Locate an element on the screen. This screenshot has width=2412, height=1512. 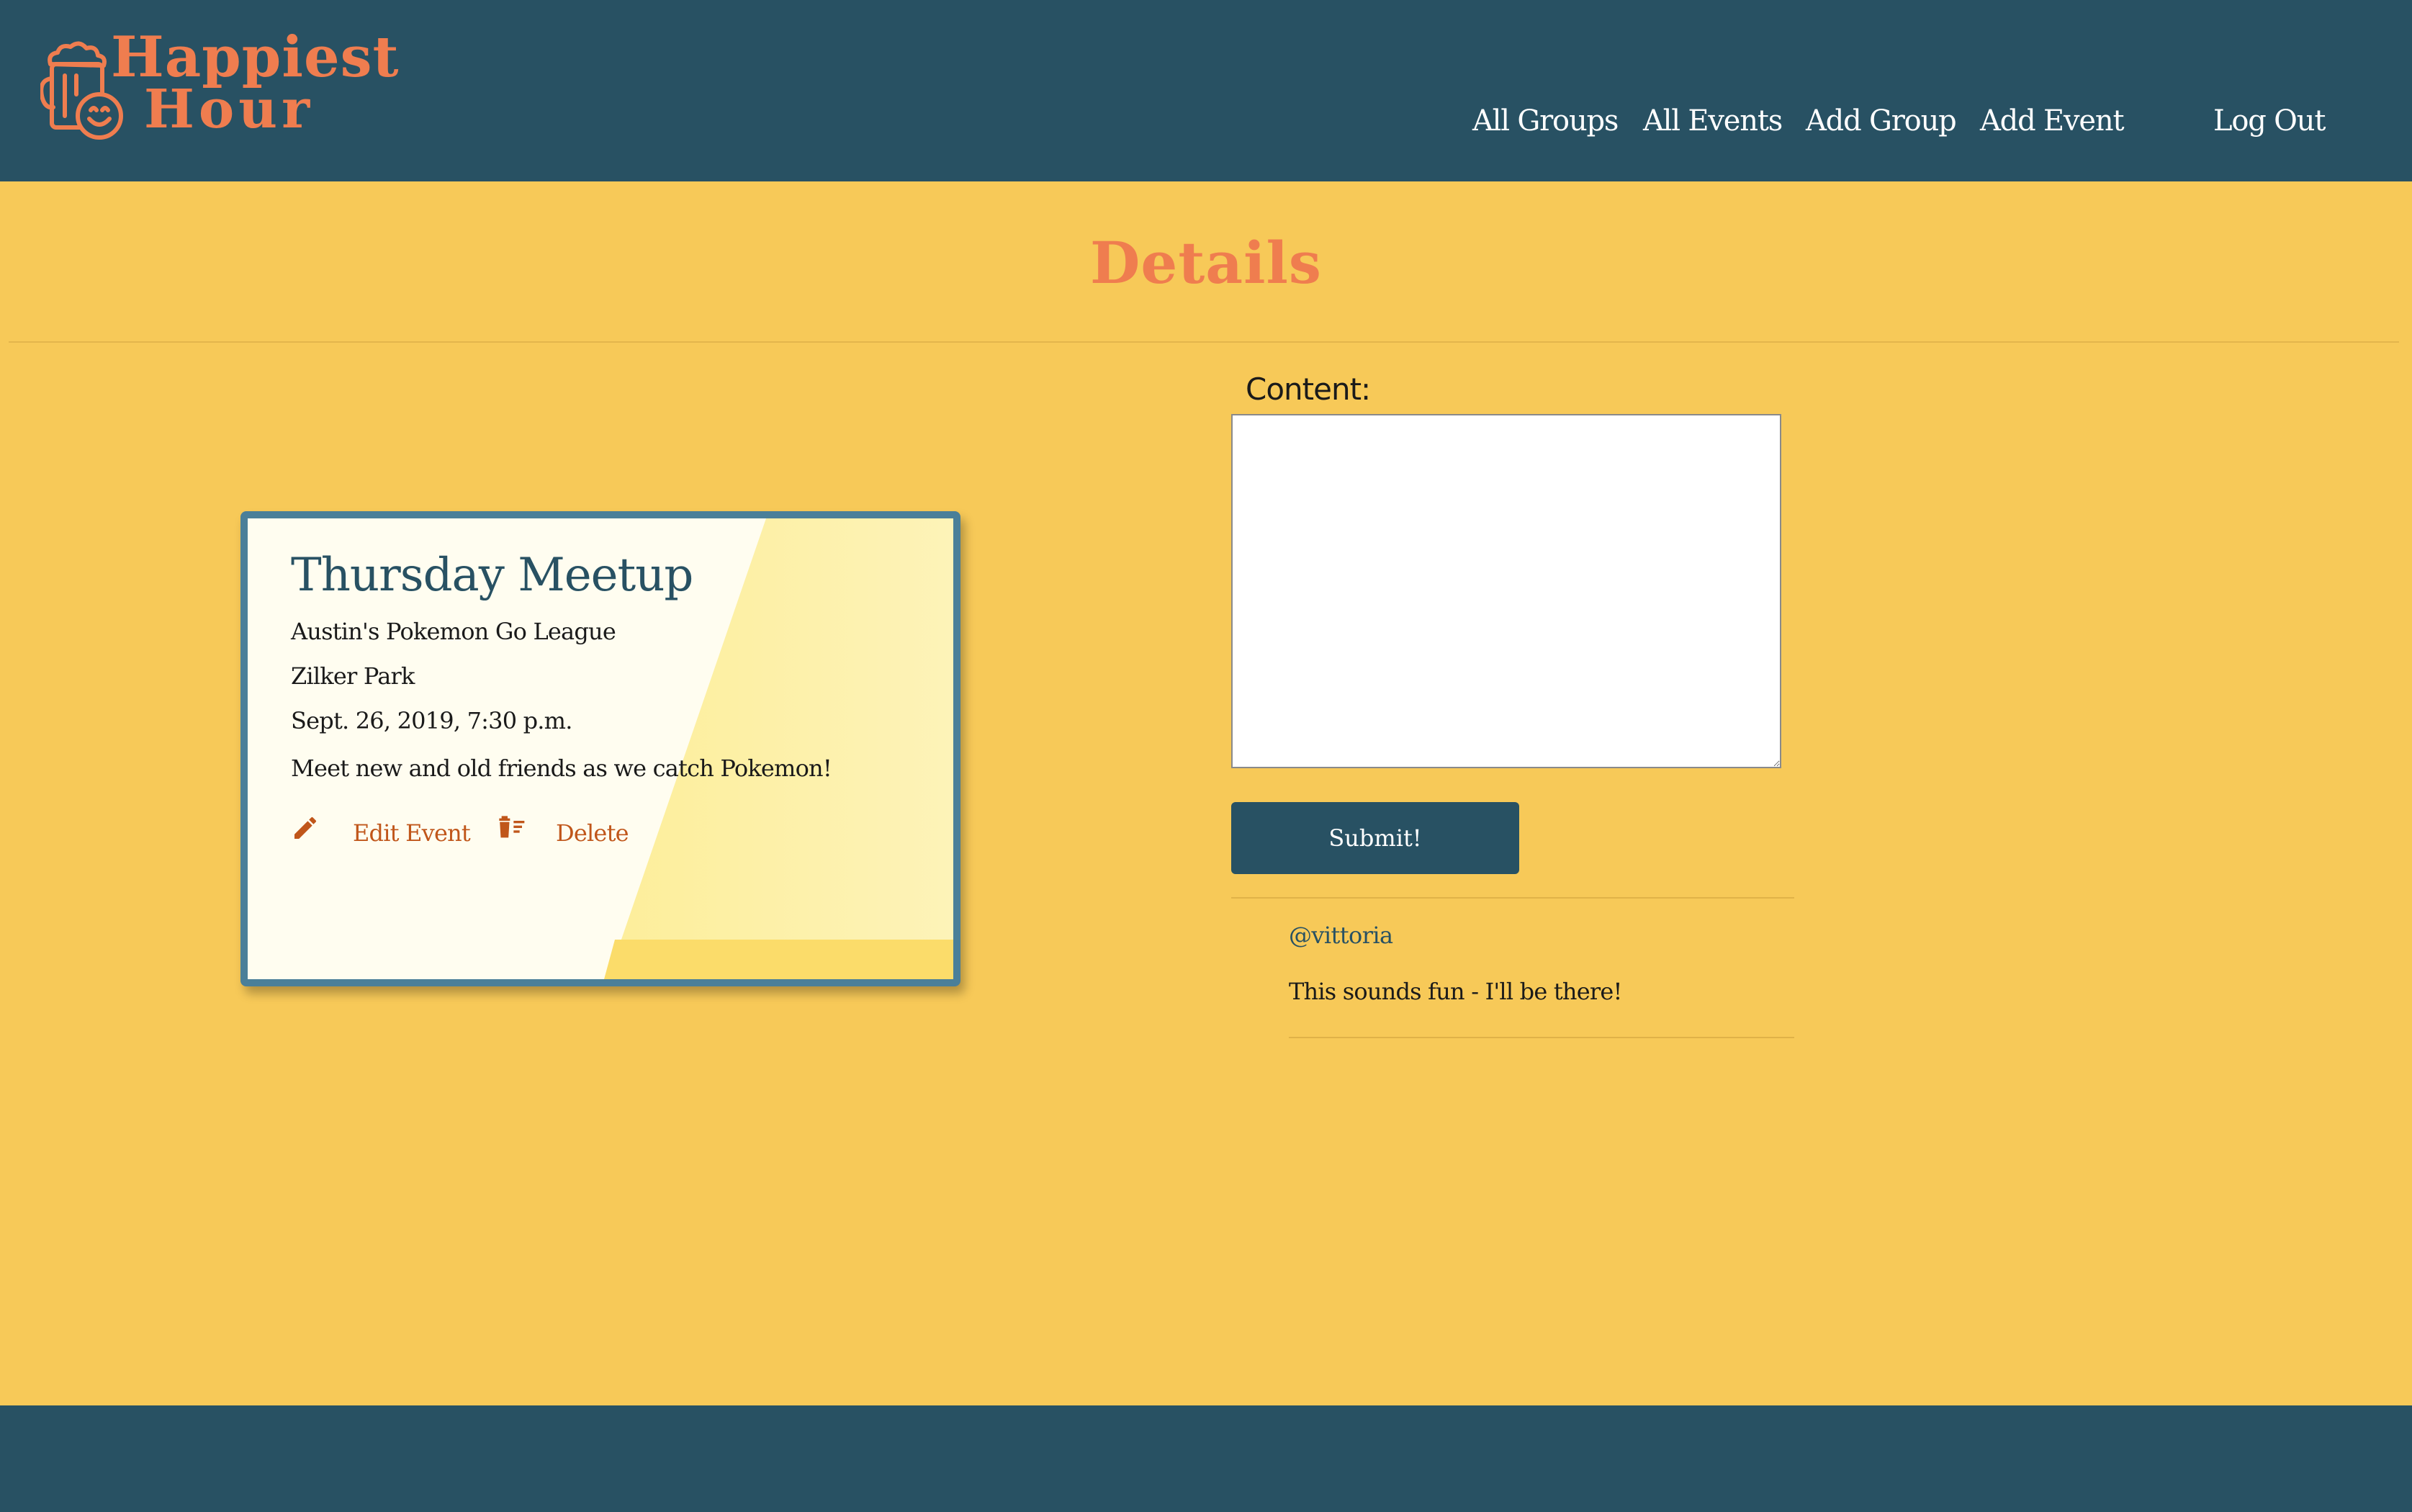
event-location: Zilker Park is located at coordinates (353, 676).